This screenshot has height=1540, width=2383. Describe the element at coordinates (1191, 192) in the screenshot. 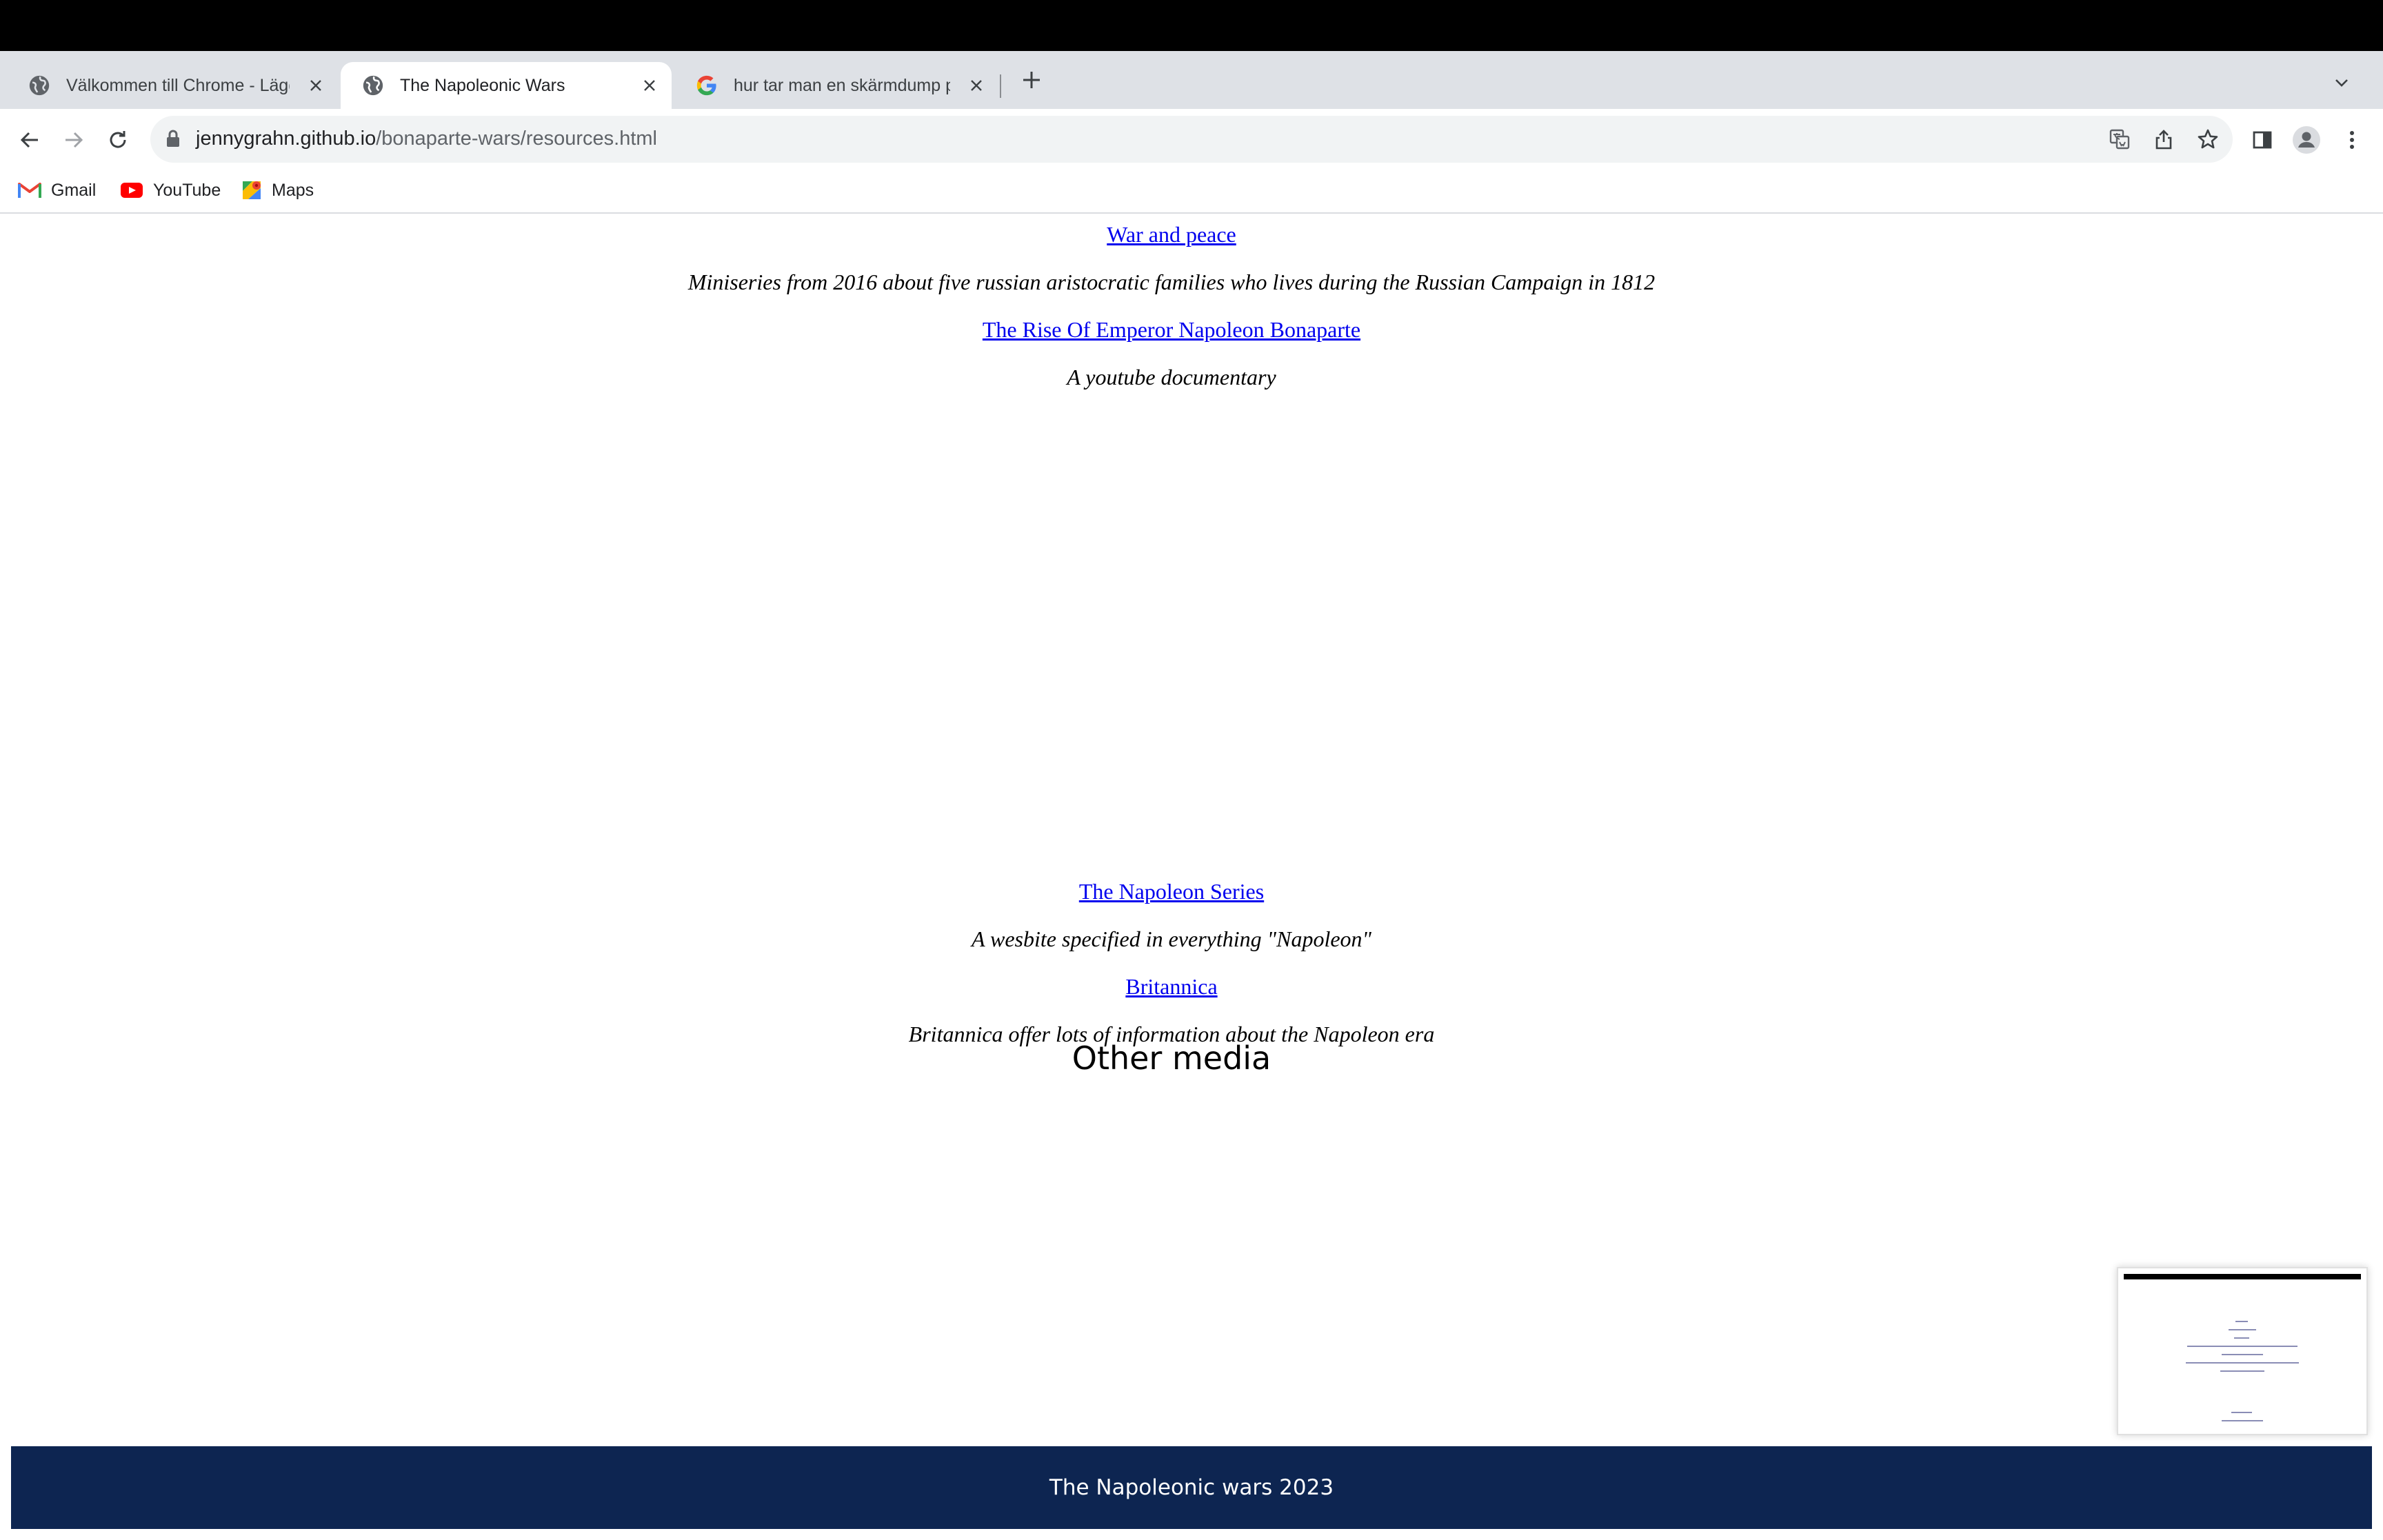

I see `bookmarks-bar: Gmail YouTube Maps` at that location.